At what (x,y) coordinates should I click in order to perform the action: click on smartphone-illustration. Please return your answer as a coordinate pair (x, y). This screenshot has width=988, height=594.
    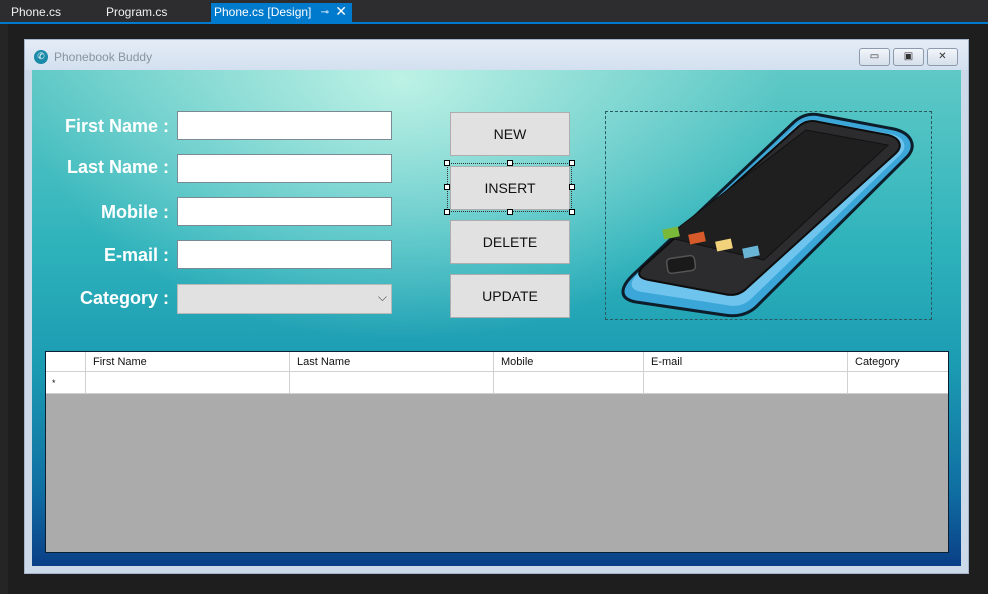
    Looking at the image, I should click on (767, 215).